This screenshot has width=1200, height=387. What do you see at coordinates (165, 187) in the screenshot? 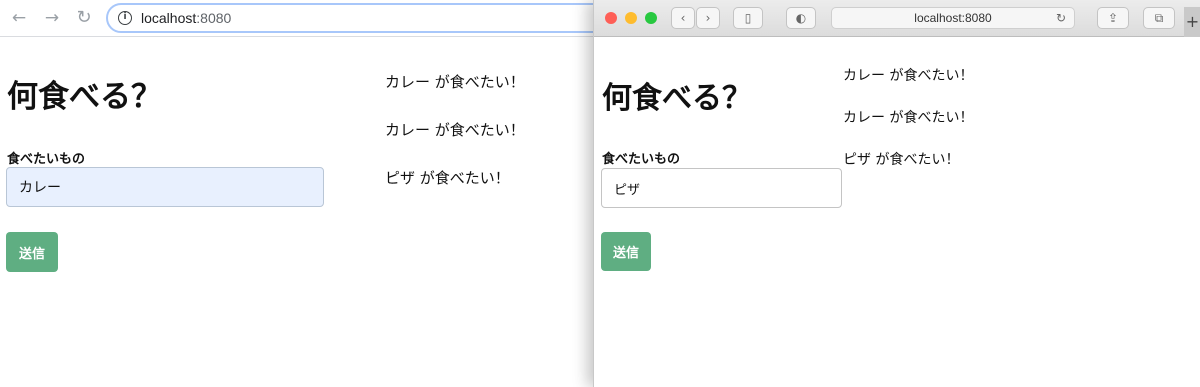
I see `food-input: カレー` at bounding box center [165, 187].